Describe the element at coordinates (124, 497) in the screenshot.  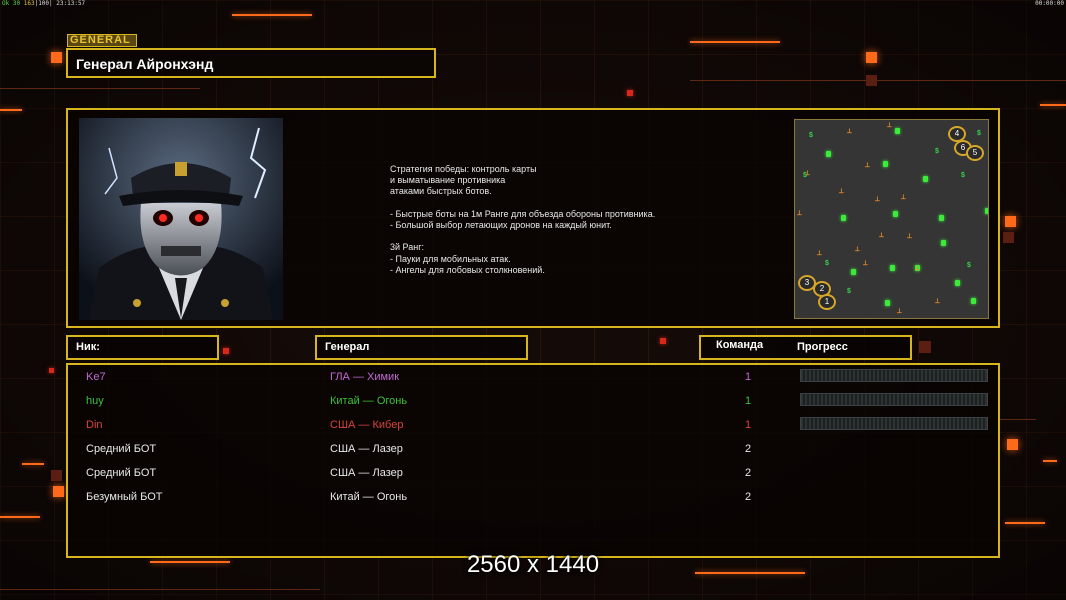
I see `player-nick: Безумный БОТ` at that location.